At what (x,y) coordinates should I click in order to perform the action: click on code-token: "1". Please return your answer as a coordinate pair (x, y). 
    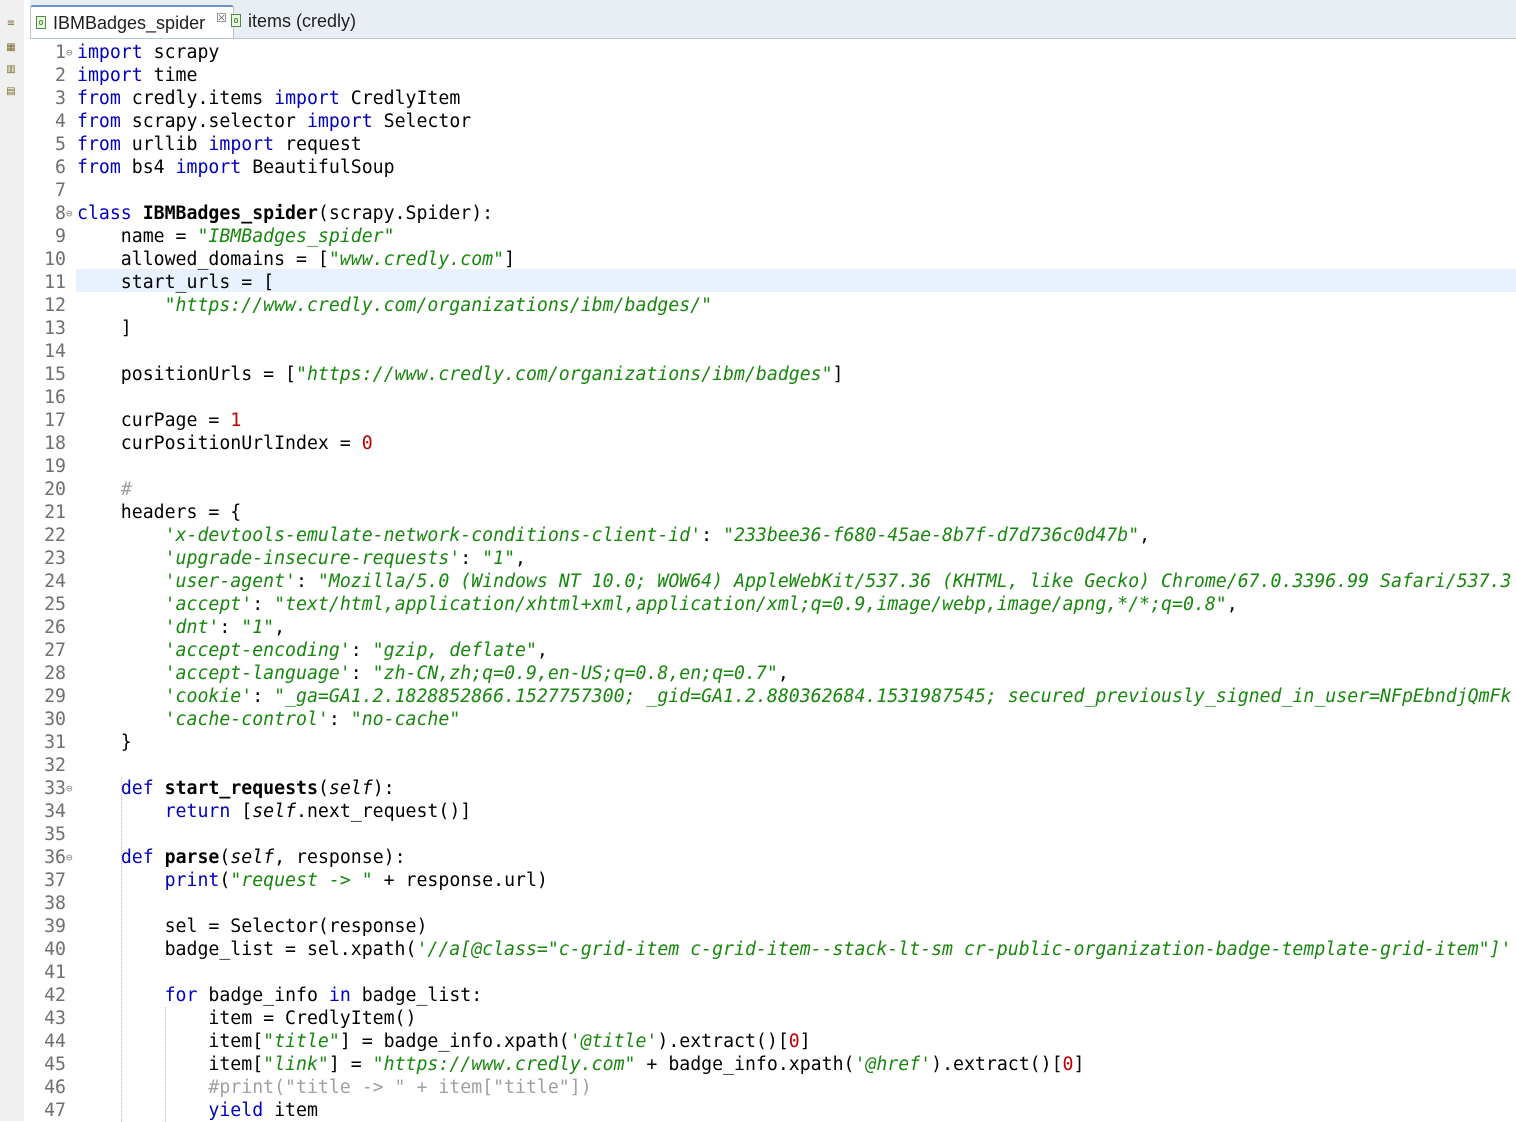
    Looking at the image, I should click on (258, 627).